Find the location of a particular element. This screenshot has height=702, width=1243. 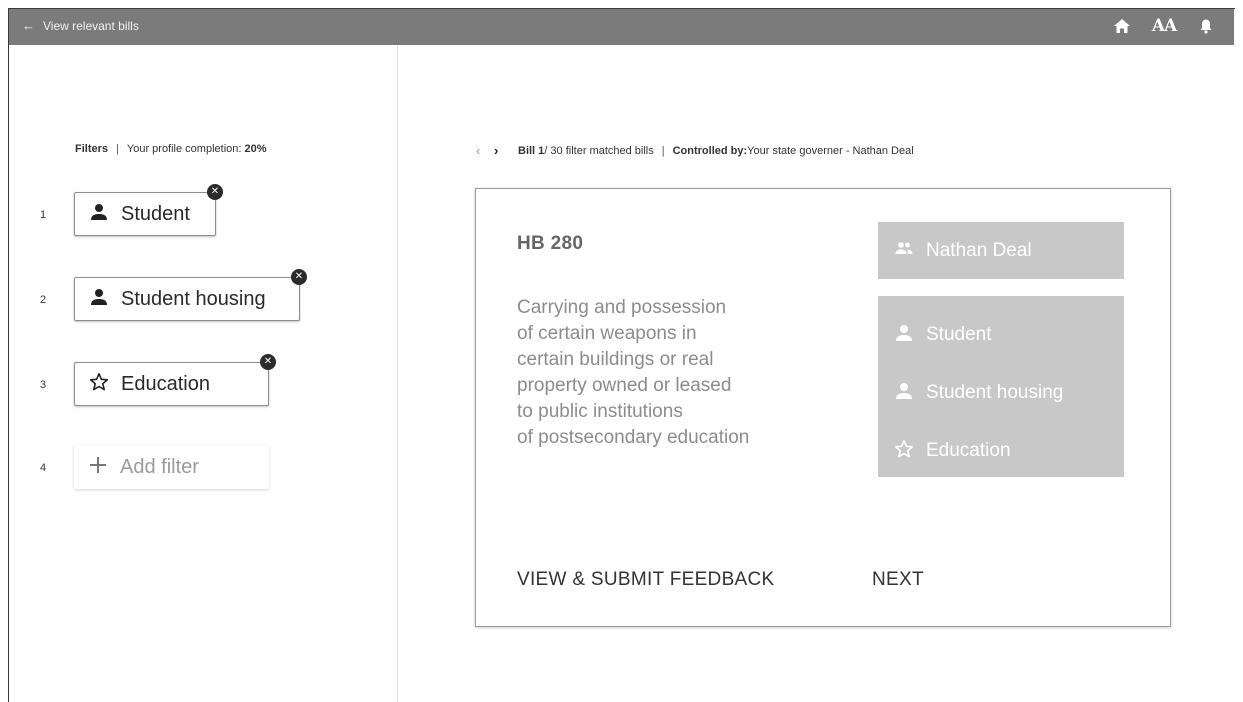

profile-completion-value: 20% is located at coordinates (255, 149).